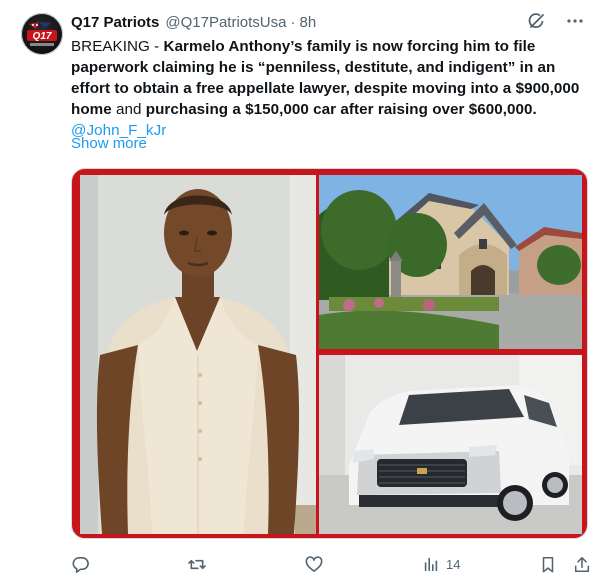 This screenshot has width=605, height=587. I want to click on suv-image, so click(450, 444).